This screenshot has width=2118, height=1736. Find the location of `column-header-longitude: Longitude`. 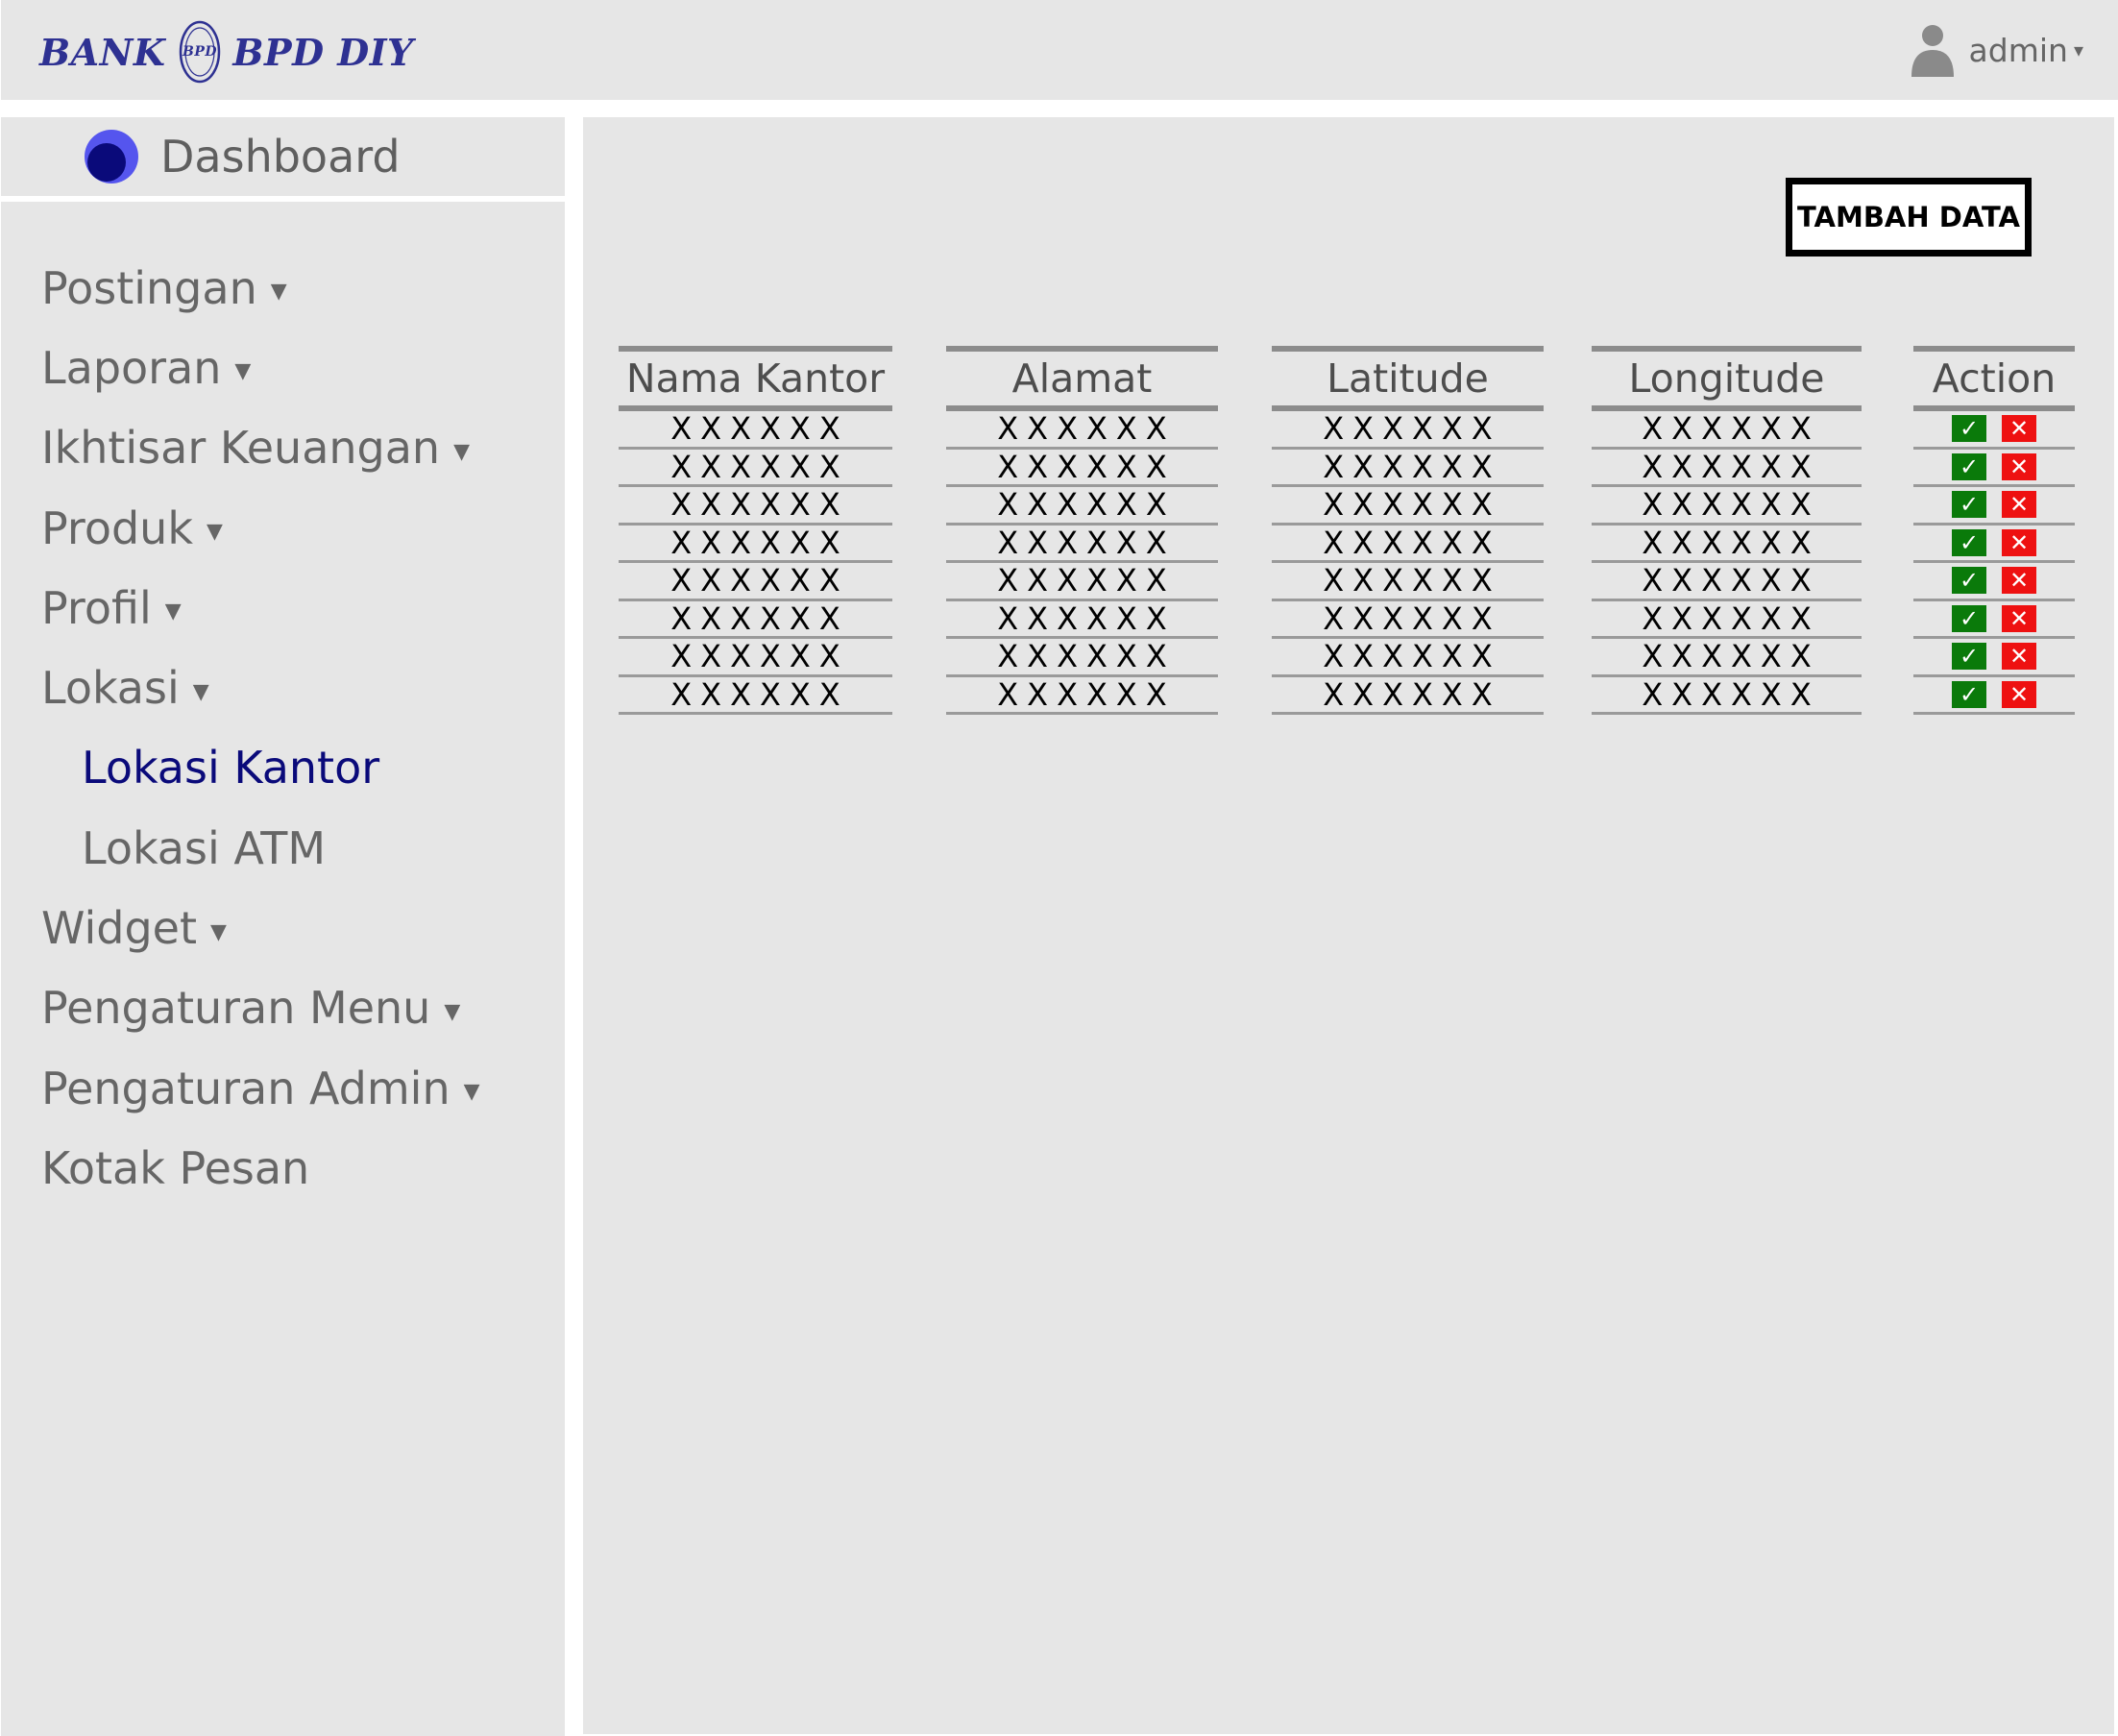

column-header-longitude: Longitude is located at coordinates (1727, 378).